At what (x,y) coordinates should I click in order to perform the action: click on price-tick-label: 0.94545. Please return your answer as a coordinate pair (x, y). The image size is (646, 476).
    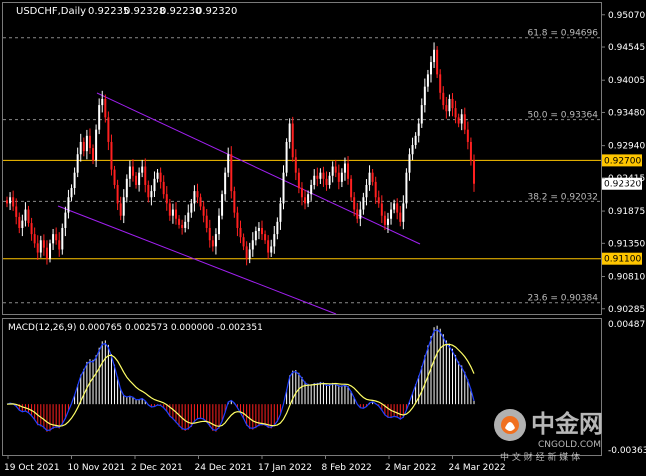
    Looking at the image, I should click on (626, 48).